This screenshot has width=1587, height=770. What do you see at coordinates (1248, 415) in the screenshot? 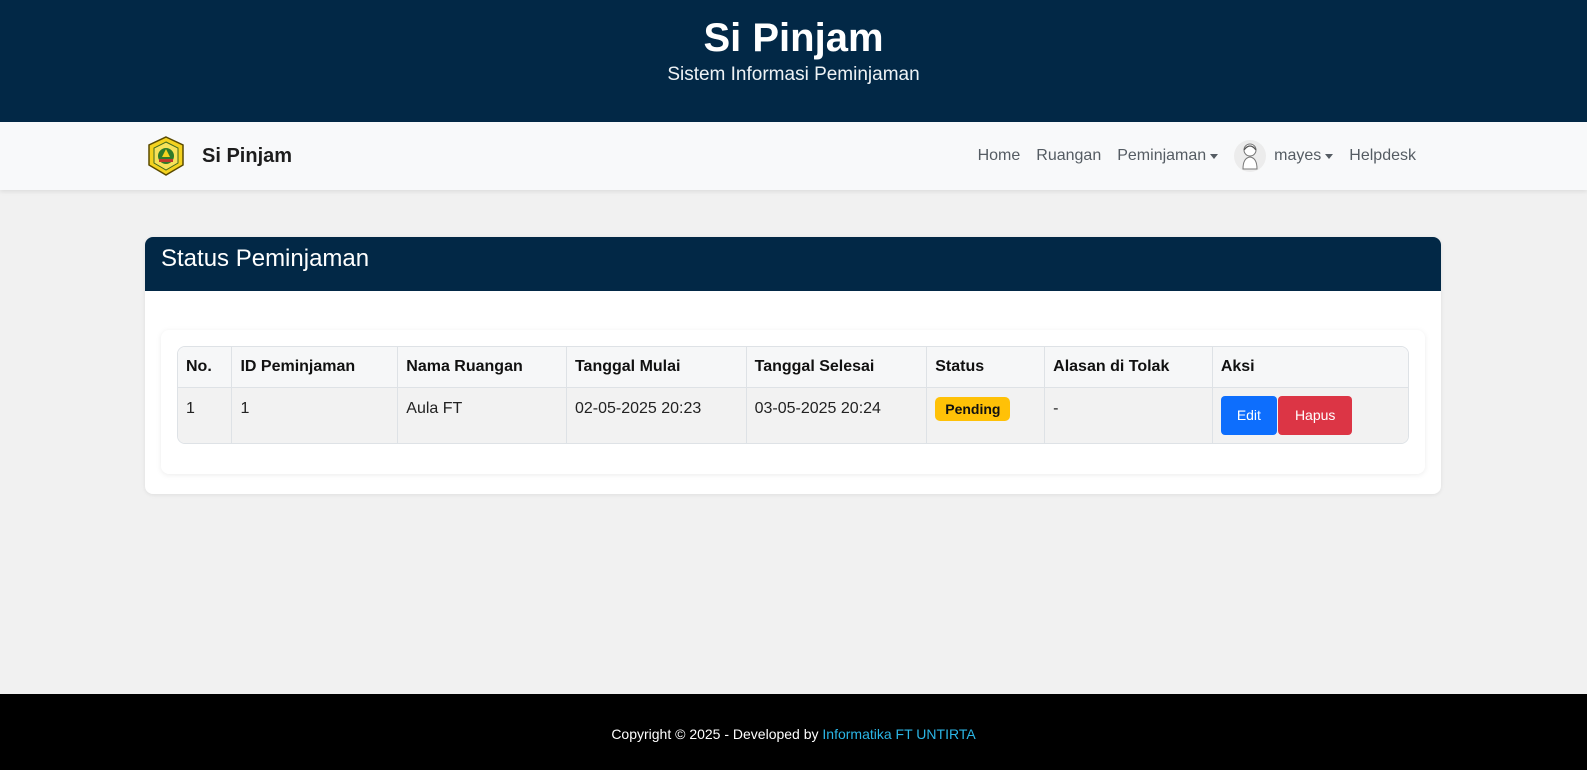
I see `edit-button: Edit` at bounding box center [1248, 415].